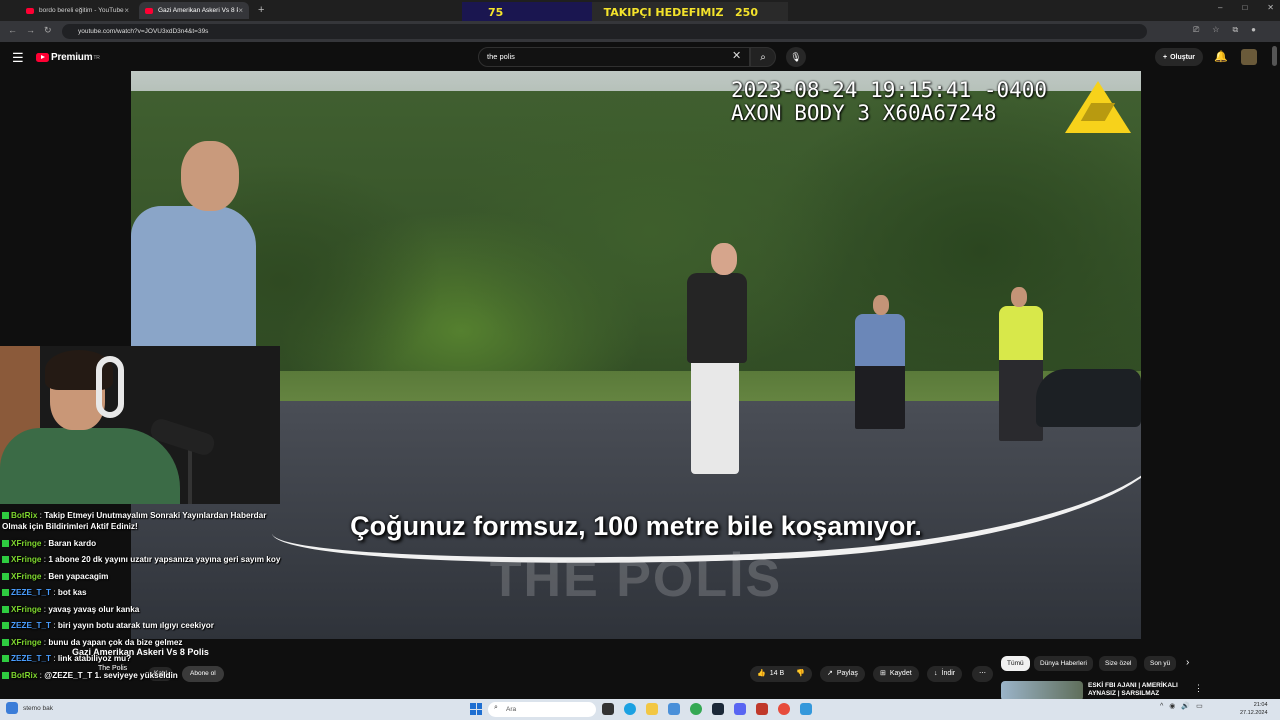 This screenshot has height=720, width=1280. Describe the element at coordinates (1215, 30) in the screenshot. I see `bookmark-star-icon: ☆` at that location.